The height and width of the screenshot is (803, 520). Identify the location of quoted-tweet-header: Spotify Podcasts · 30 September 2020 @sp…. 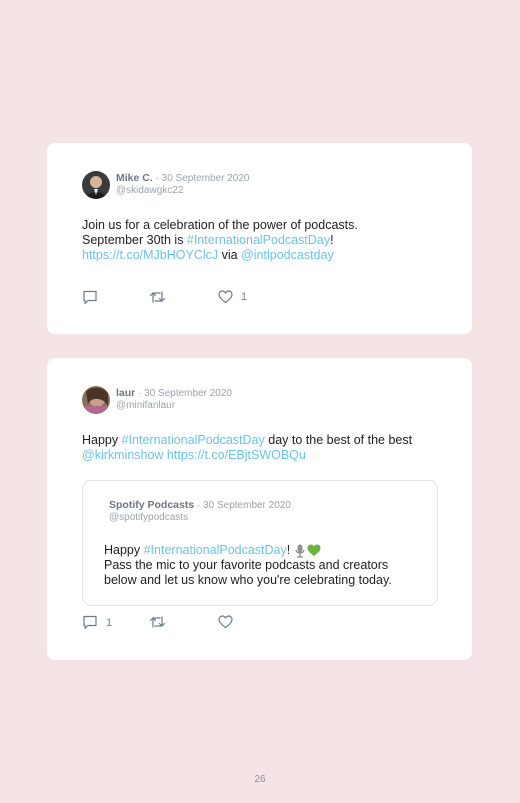
(200, 511).